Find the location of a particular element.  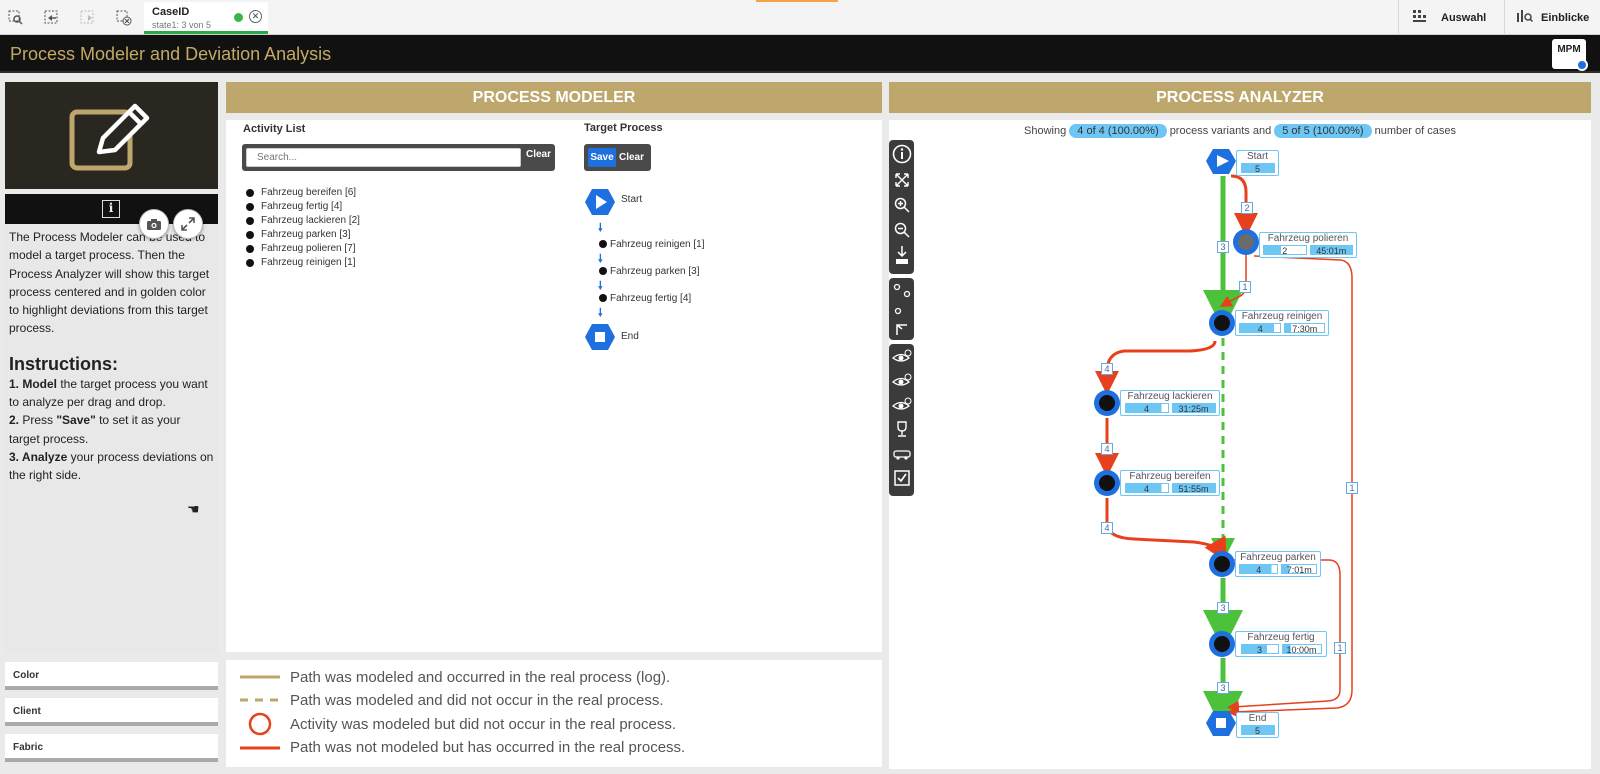

insights-label: Einblicke is located at coordinates (1565, 17).